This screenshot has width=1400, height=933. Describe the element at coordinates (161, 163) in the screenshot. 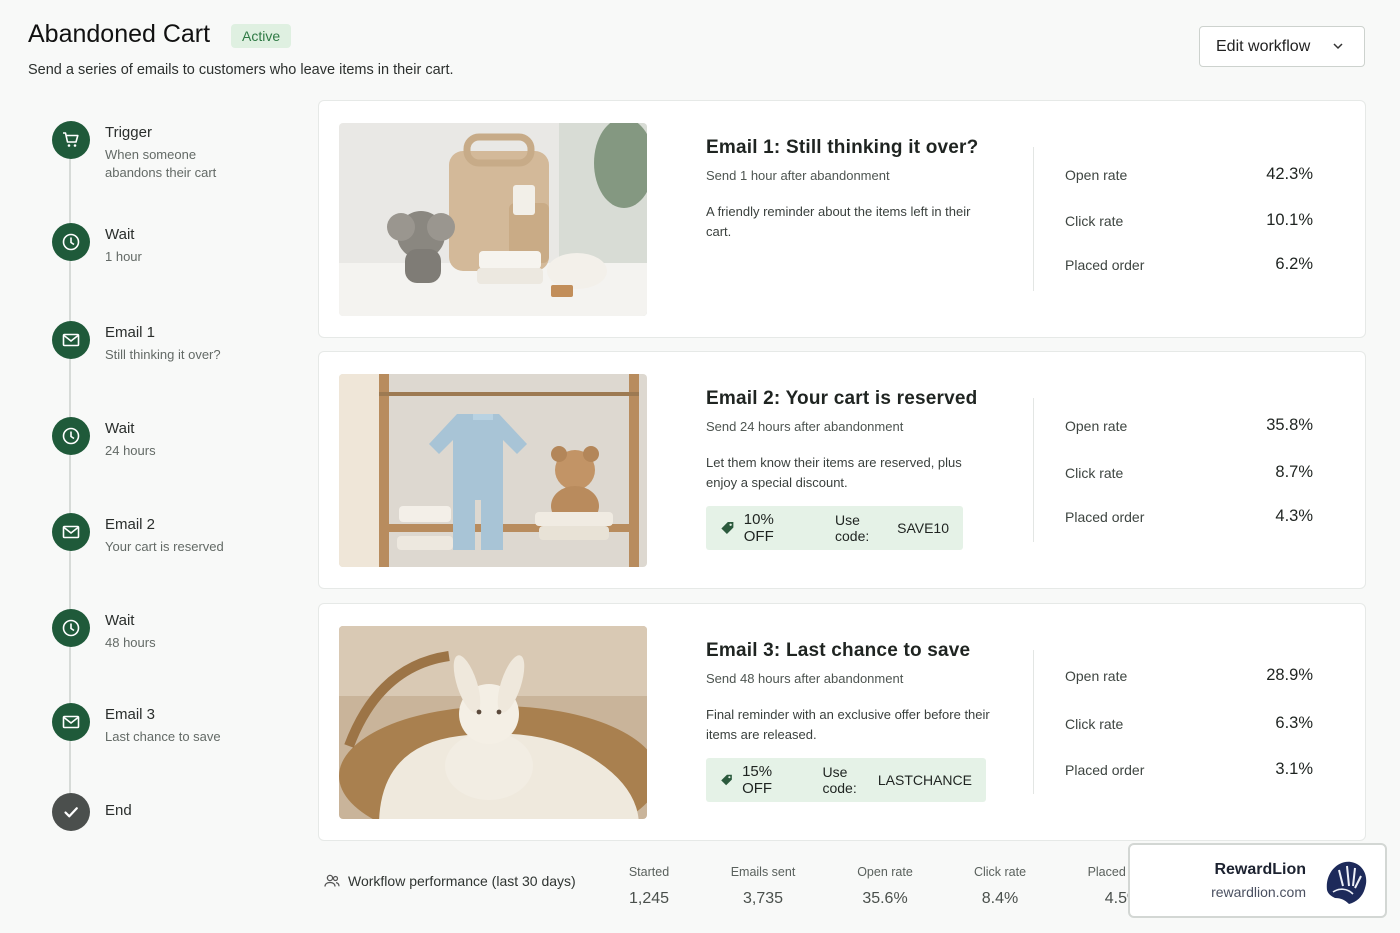

I see `timeline-step-desc: When someone abandons their cart` at that location.